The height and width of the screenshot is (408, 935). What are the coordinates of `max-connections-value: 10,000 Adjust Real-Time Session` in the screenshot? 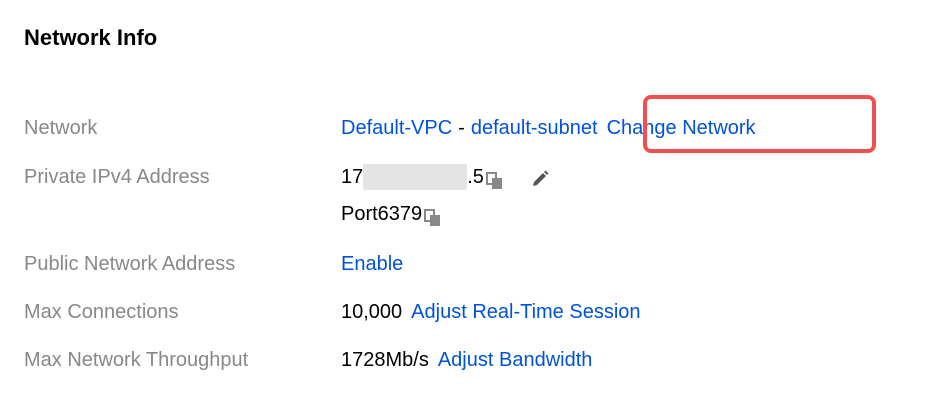 It's located at (491, 312).